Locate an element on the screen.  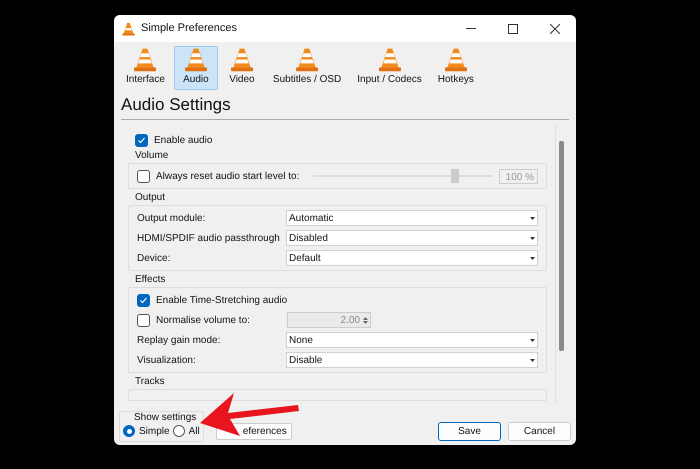
dropdown-value: None is located at coordinates (301, 341).